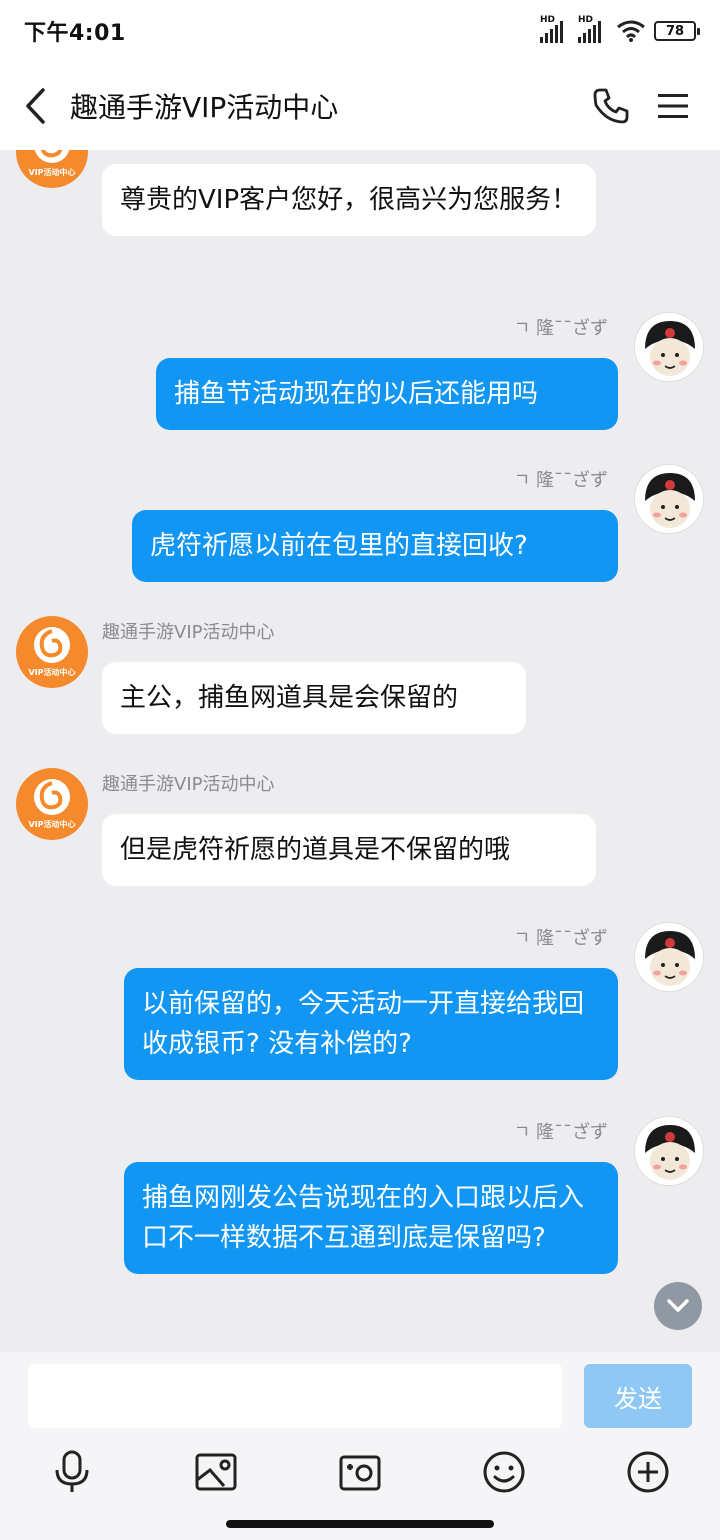 The image size is (720, 1540). I want to click on more-button, so click(648, 1472).